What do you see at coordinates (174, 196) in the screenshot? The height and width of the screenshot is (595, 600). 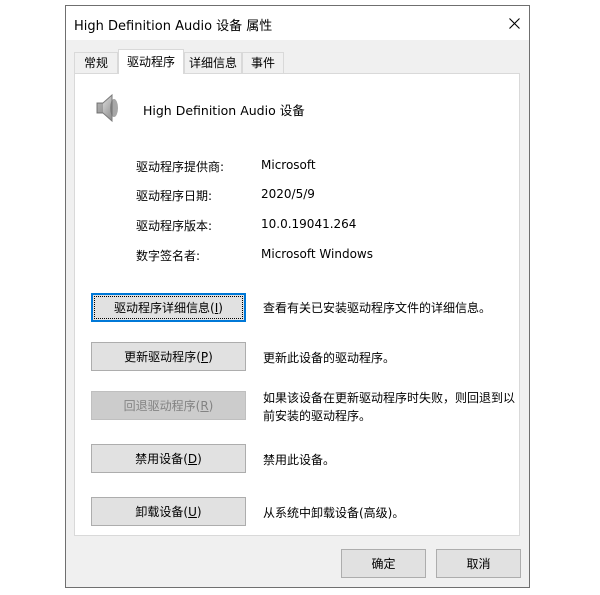 I see `date-label: 驱动程序日期:` at bounding box center [174, 196].